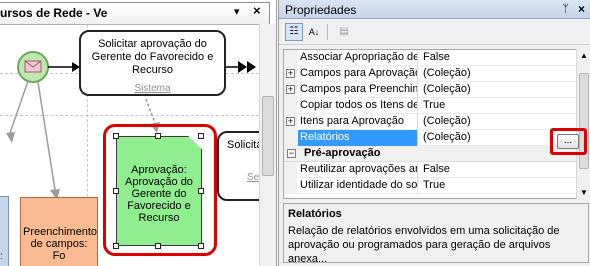  I want to click on property-pages-icon: ▤, so click(344, 32).